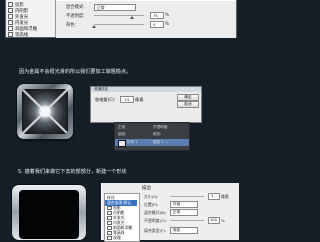 The width and height of the screenshot is (320, 242). I want to click on opacity-label: 不透明度(O):, so click(155, 220).